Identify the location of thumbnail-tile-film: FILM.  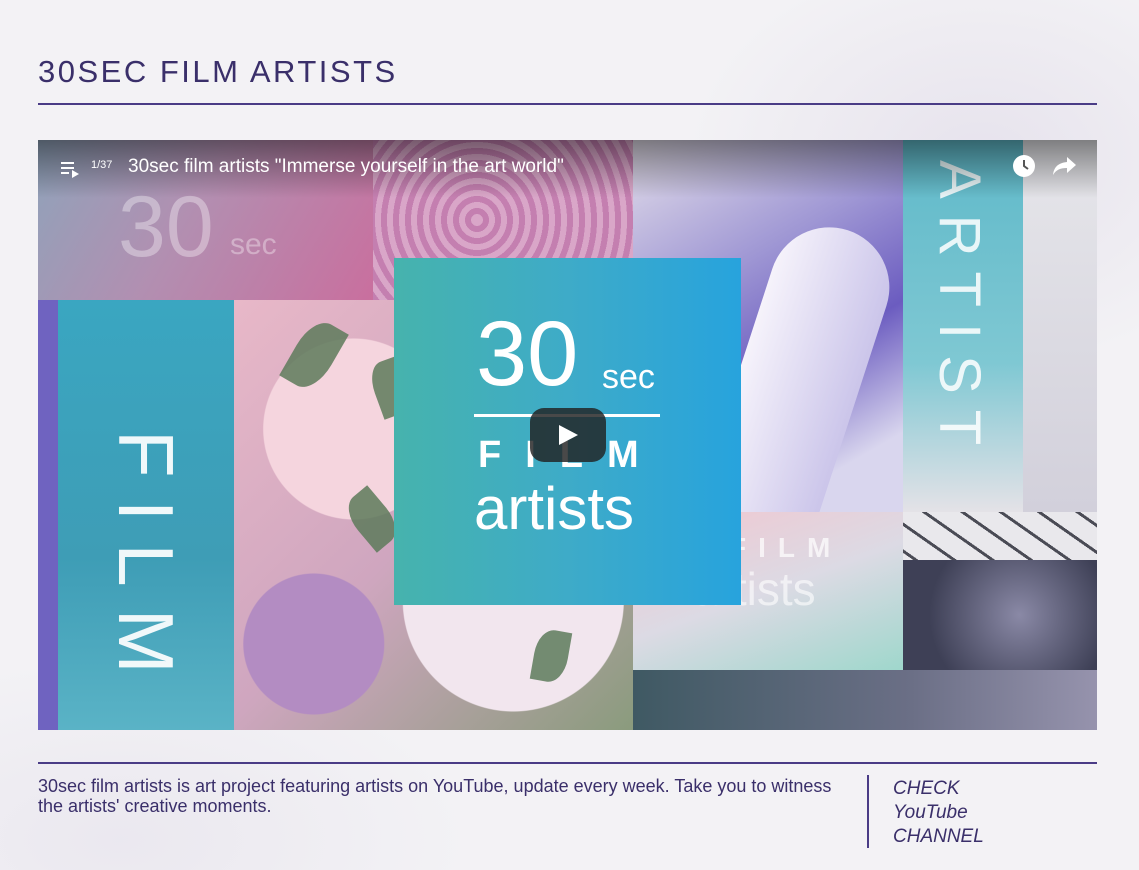
(136, 515).